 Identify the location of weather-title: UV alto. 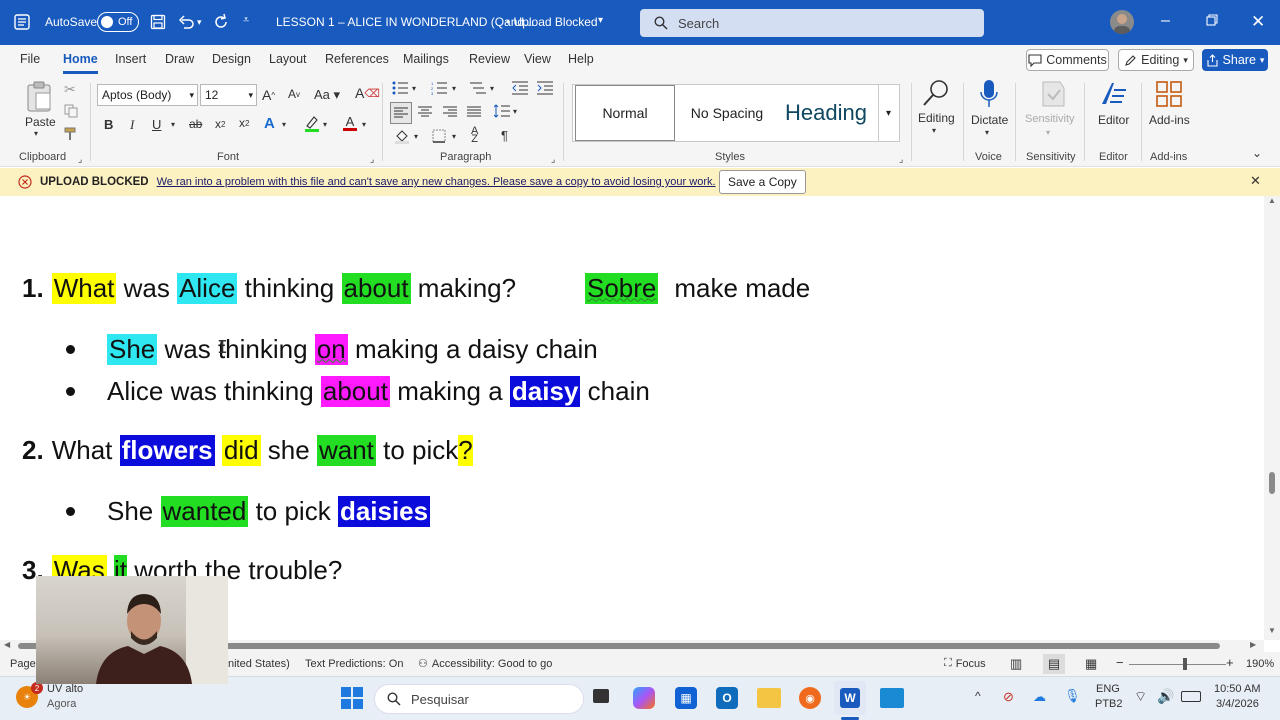
(65, 689).